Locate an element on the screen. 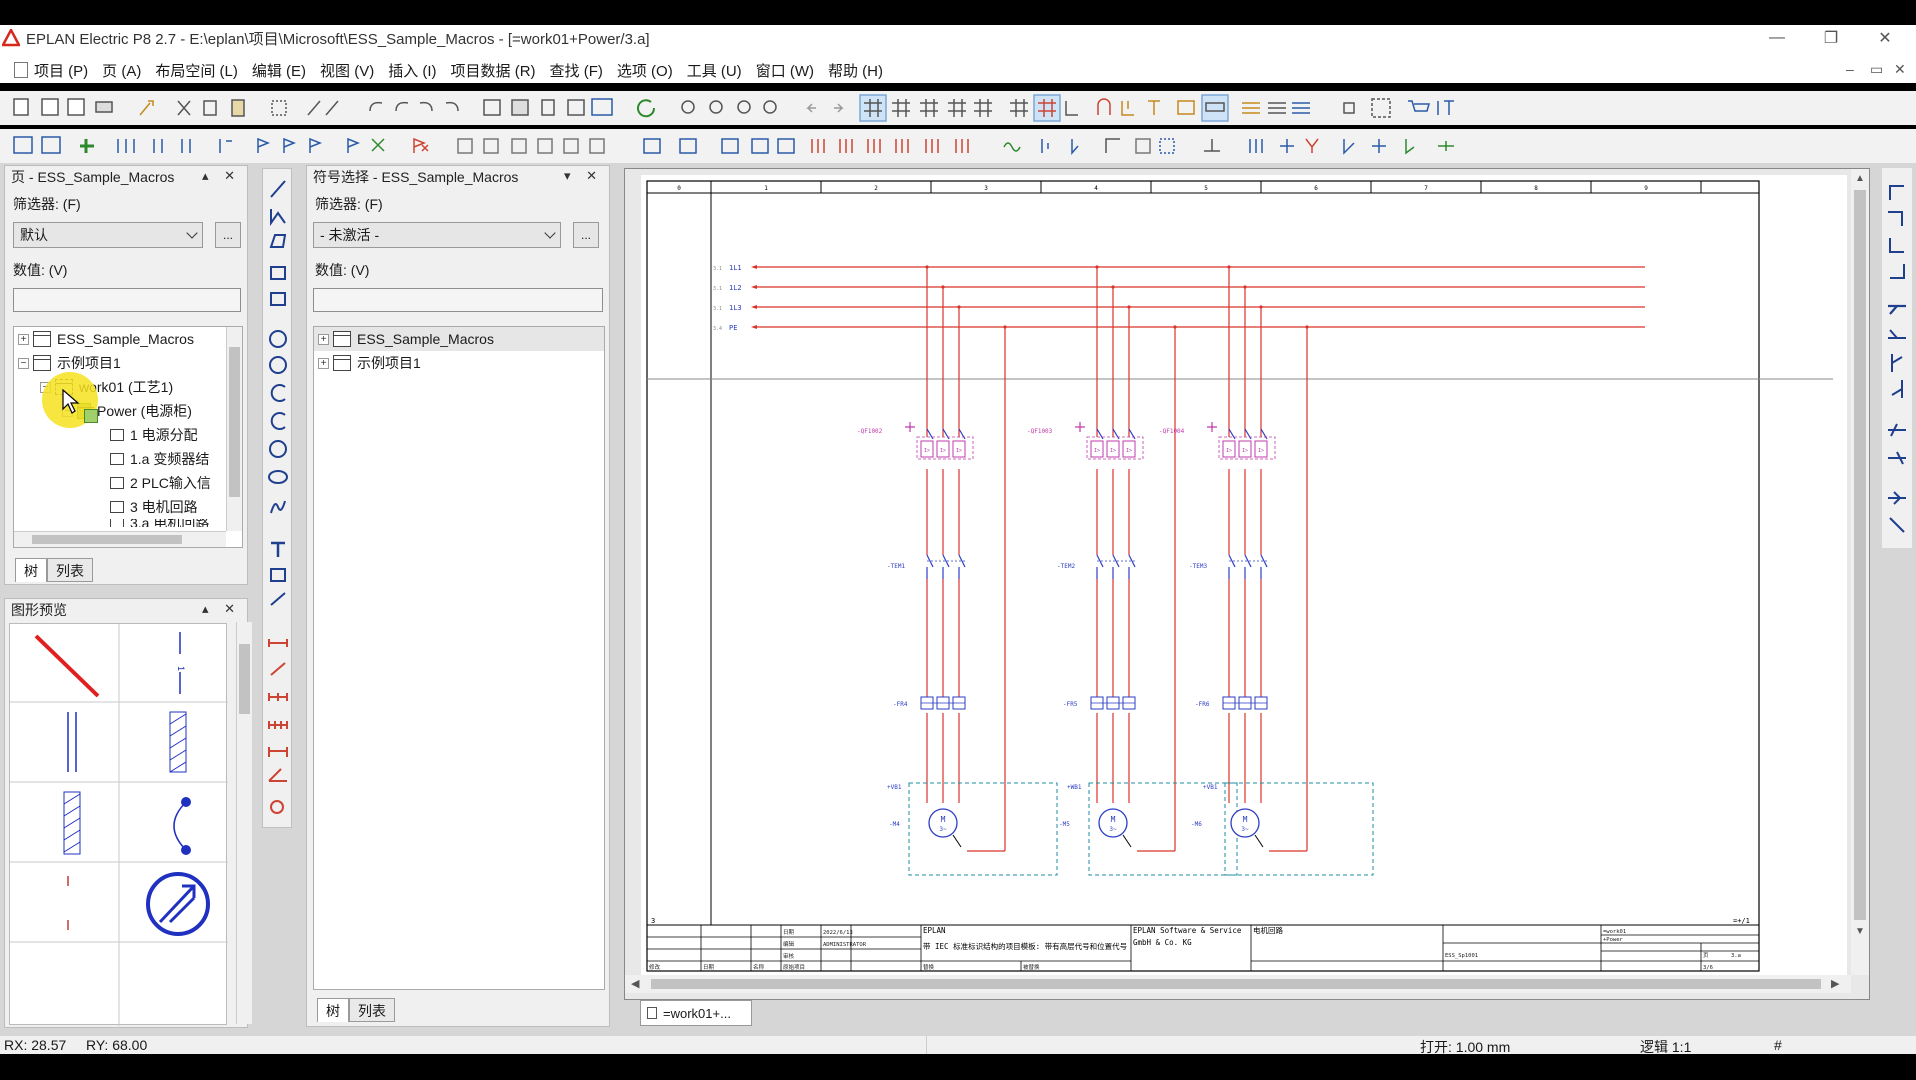 The image size is (1916, 1080). page-filter-select: 默认 is located at coordinates (108, 235).